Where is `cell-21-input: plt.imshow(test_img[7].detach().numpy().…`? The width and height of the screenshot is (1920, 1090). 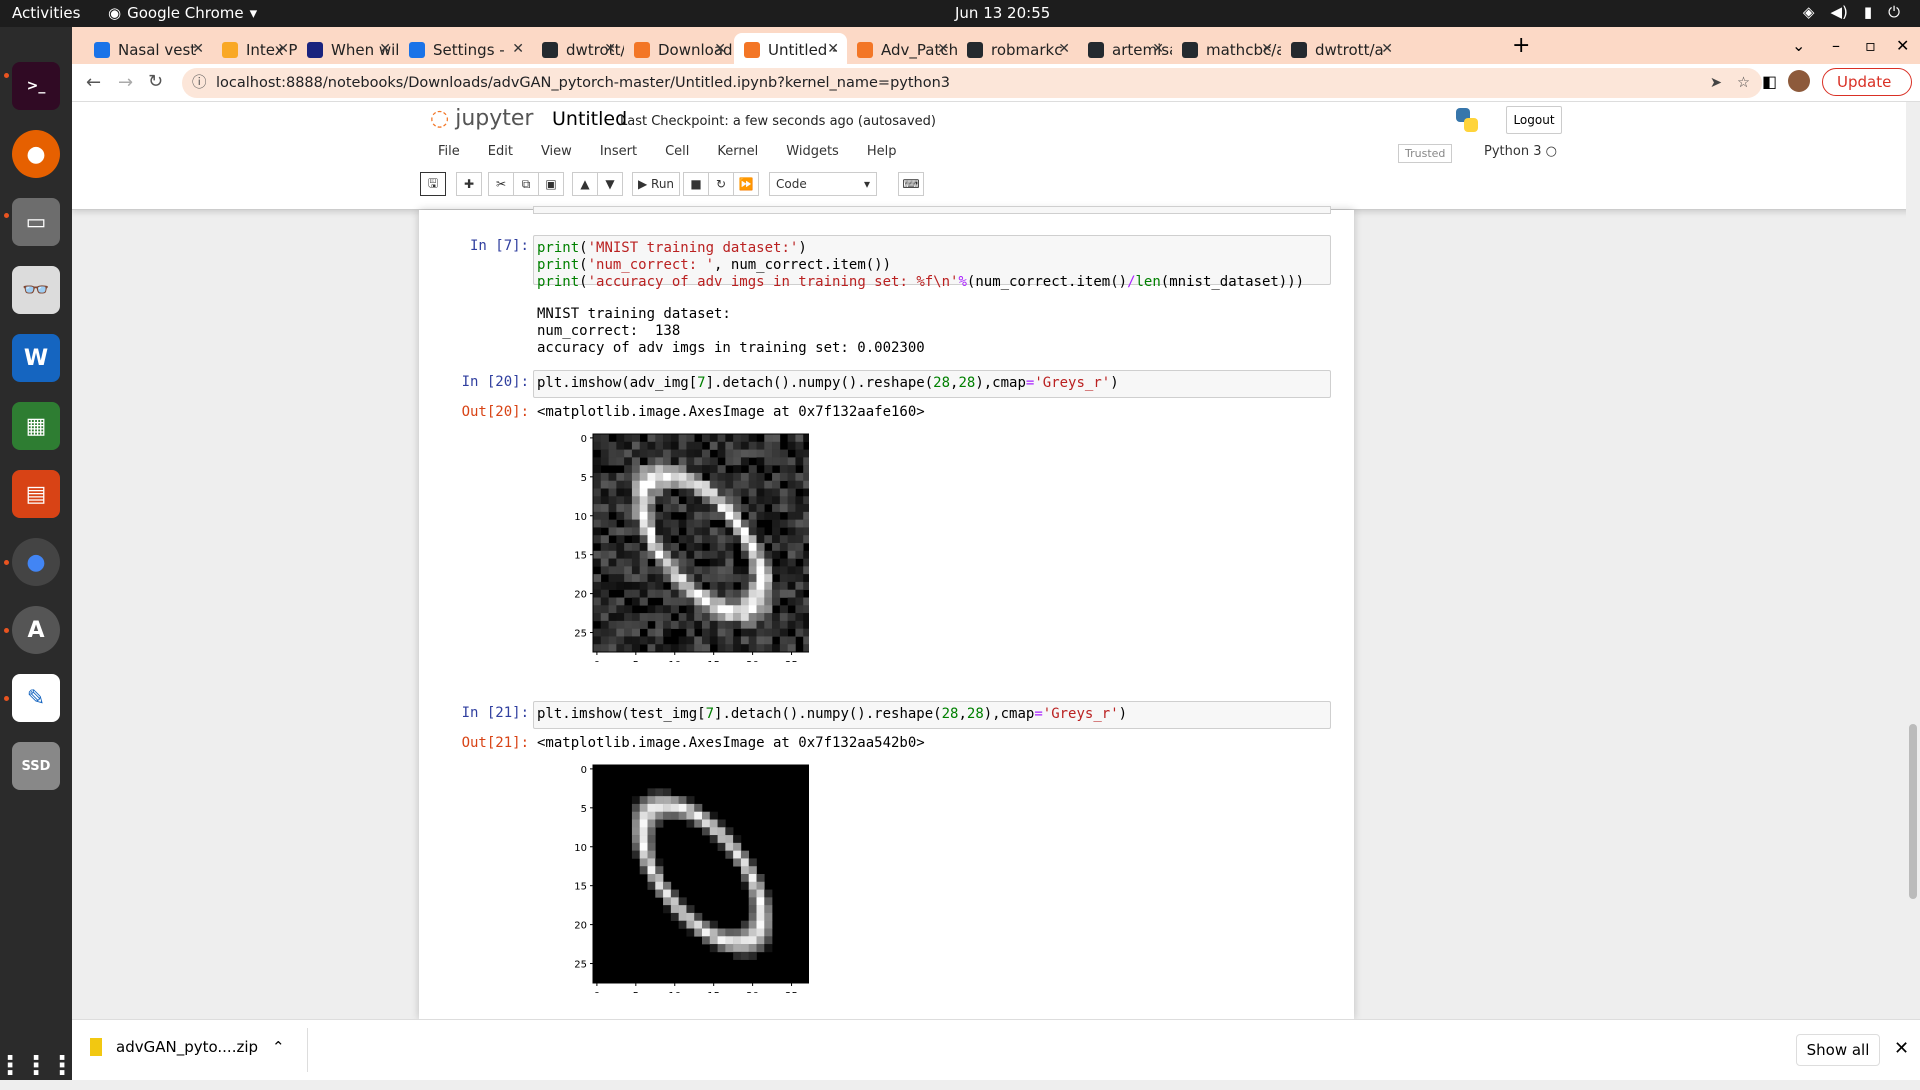
cell-21-input: plt.imshow(test_img[7].detach().numpy().… is located at coordinates (932, 715).